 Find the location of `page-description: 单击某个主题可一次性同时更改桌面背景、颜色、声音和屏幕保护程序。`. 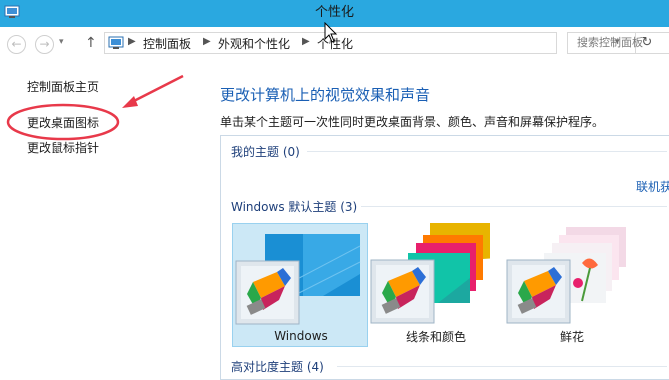

page-description: 单击某个主题可一次性同时更改桌面背景、颜色、声音和屏幕保护程序。 is located at coordinates (412, 122).